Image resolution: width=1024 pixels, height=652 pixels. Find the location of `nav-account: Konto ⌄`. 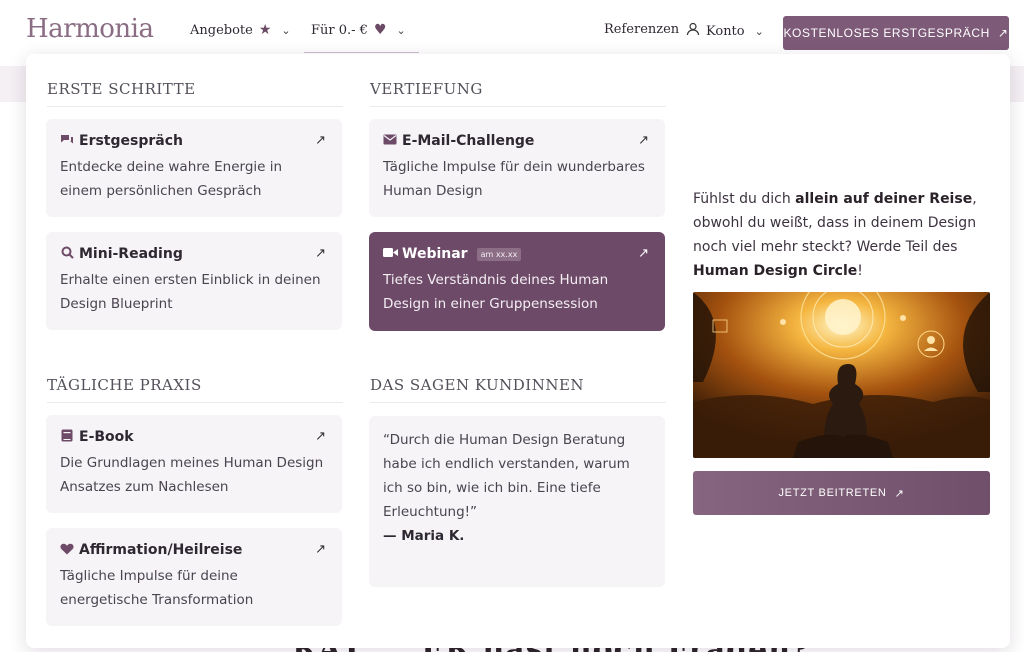

nav-account: Konto ⌄ is located at coordinates (725, 31).